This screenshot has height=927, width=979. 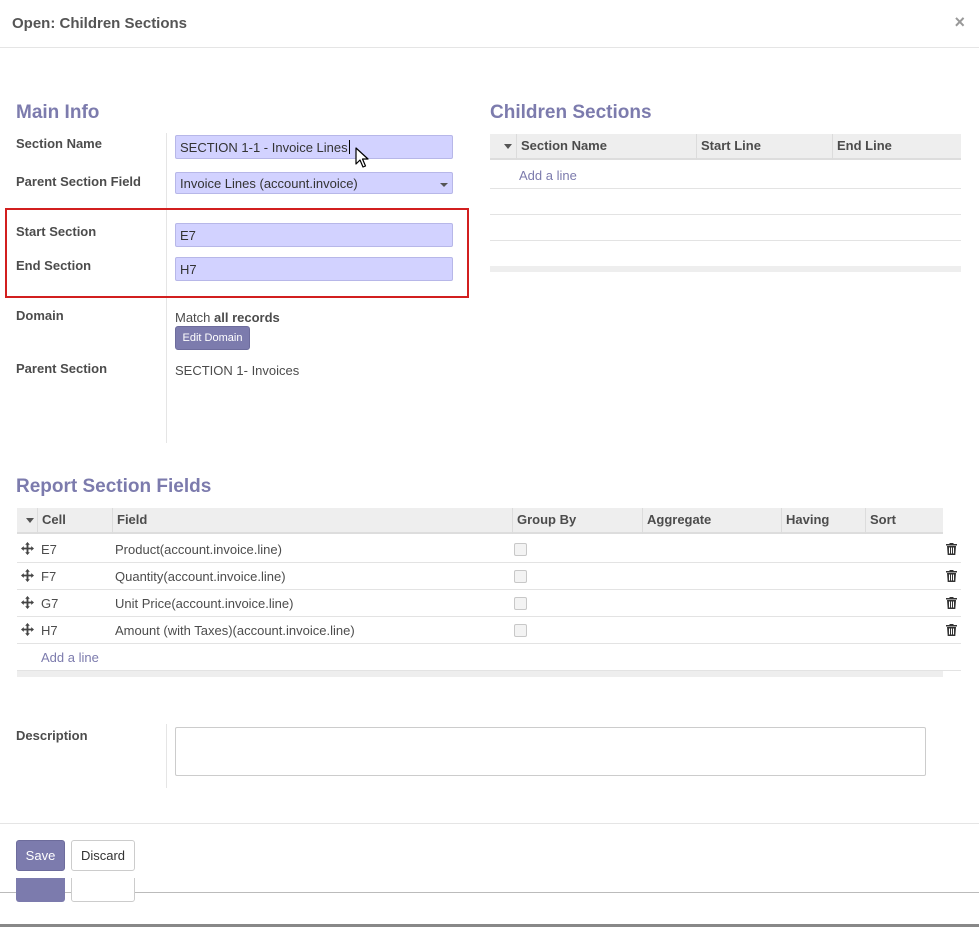 What do you see at coordinates (571, 112) in the screenshot?
I see `children-sections-heading: Children Sections` at bounding box center [571, 112].